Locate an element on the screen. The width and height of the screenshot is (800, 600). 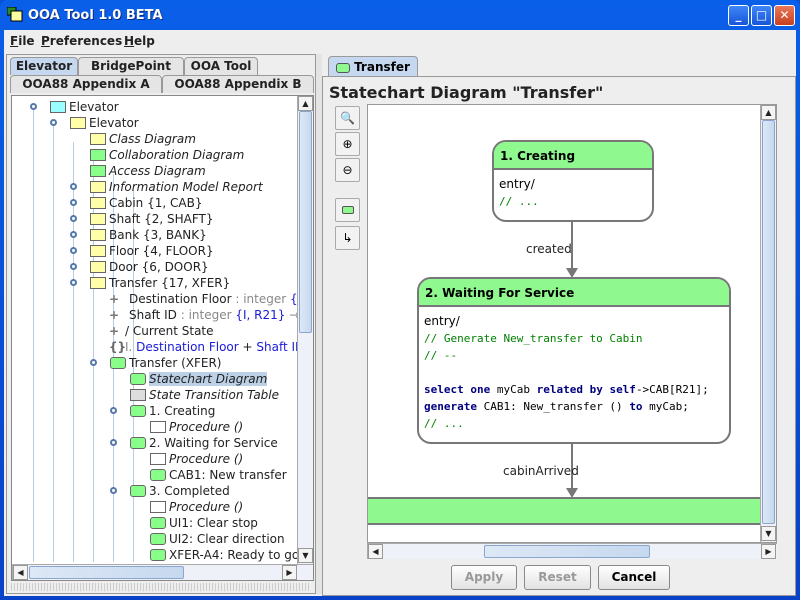
label-part: Cabin {1, CAB} is located at coordinates (156, 203).